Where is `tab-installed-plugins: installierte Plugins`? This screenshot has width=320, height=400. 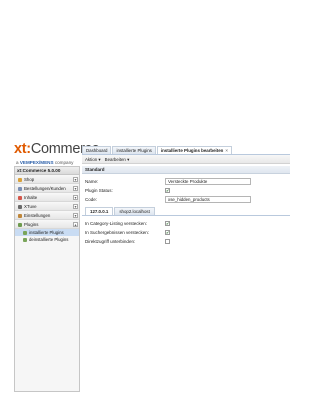
tab-installed-plugins: installierte Plugins is located at coordinates (134, 150).